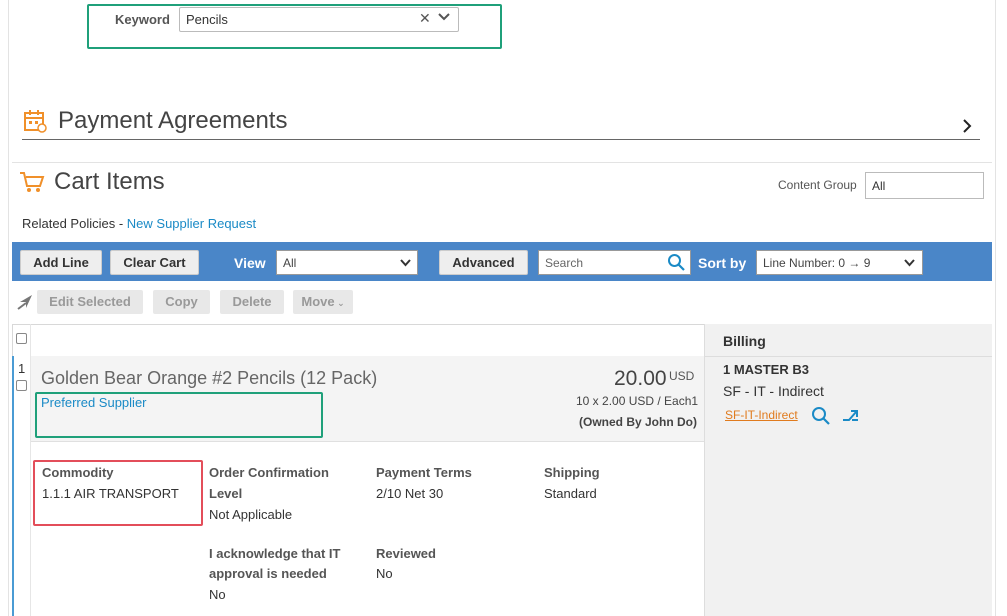 This screenshot has height=616, width=1007. I want to click on view-select-value: All, so click(290, 263).